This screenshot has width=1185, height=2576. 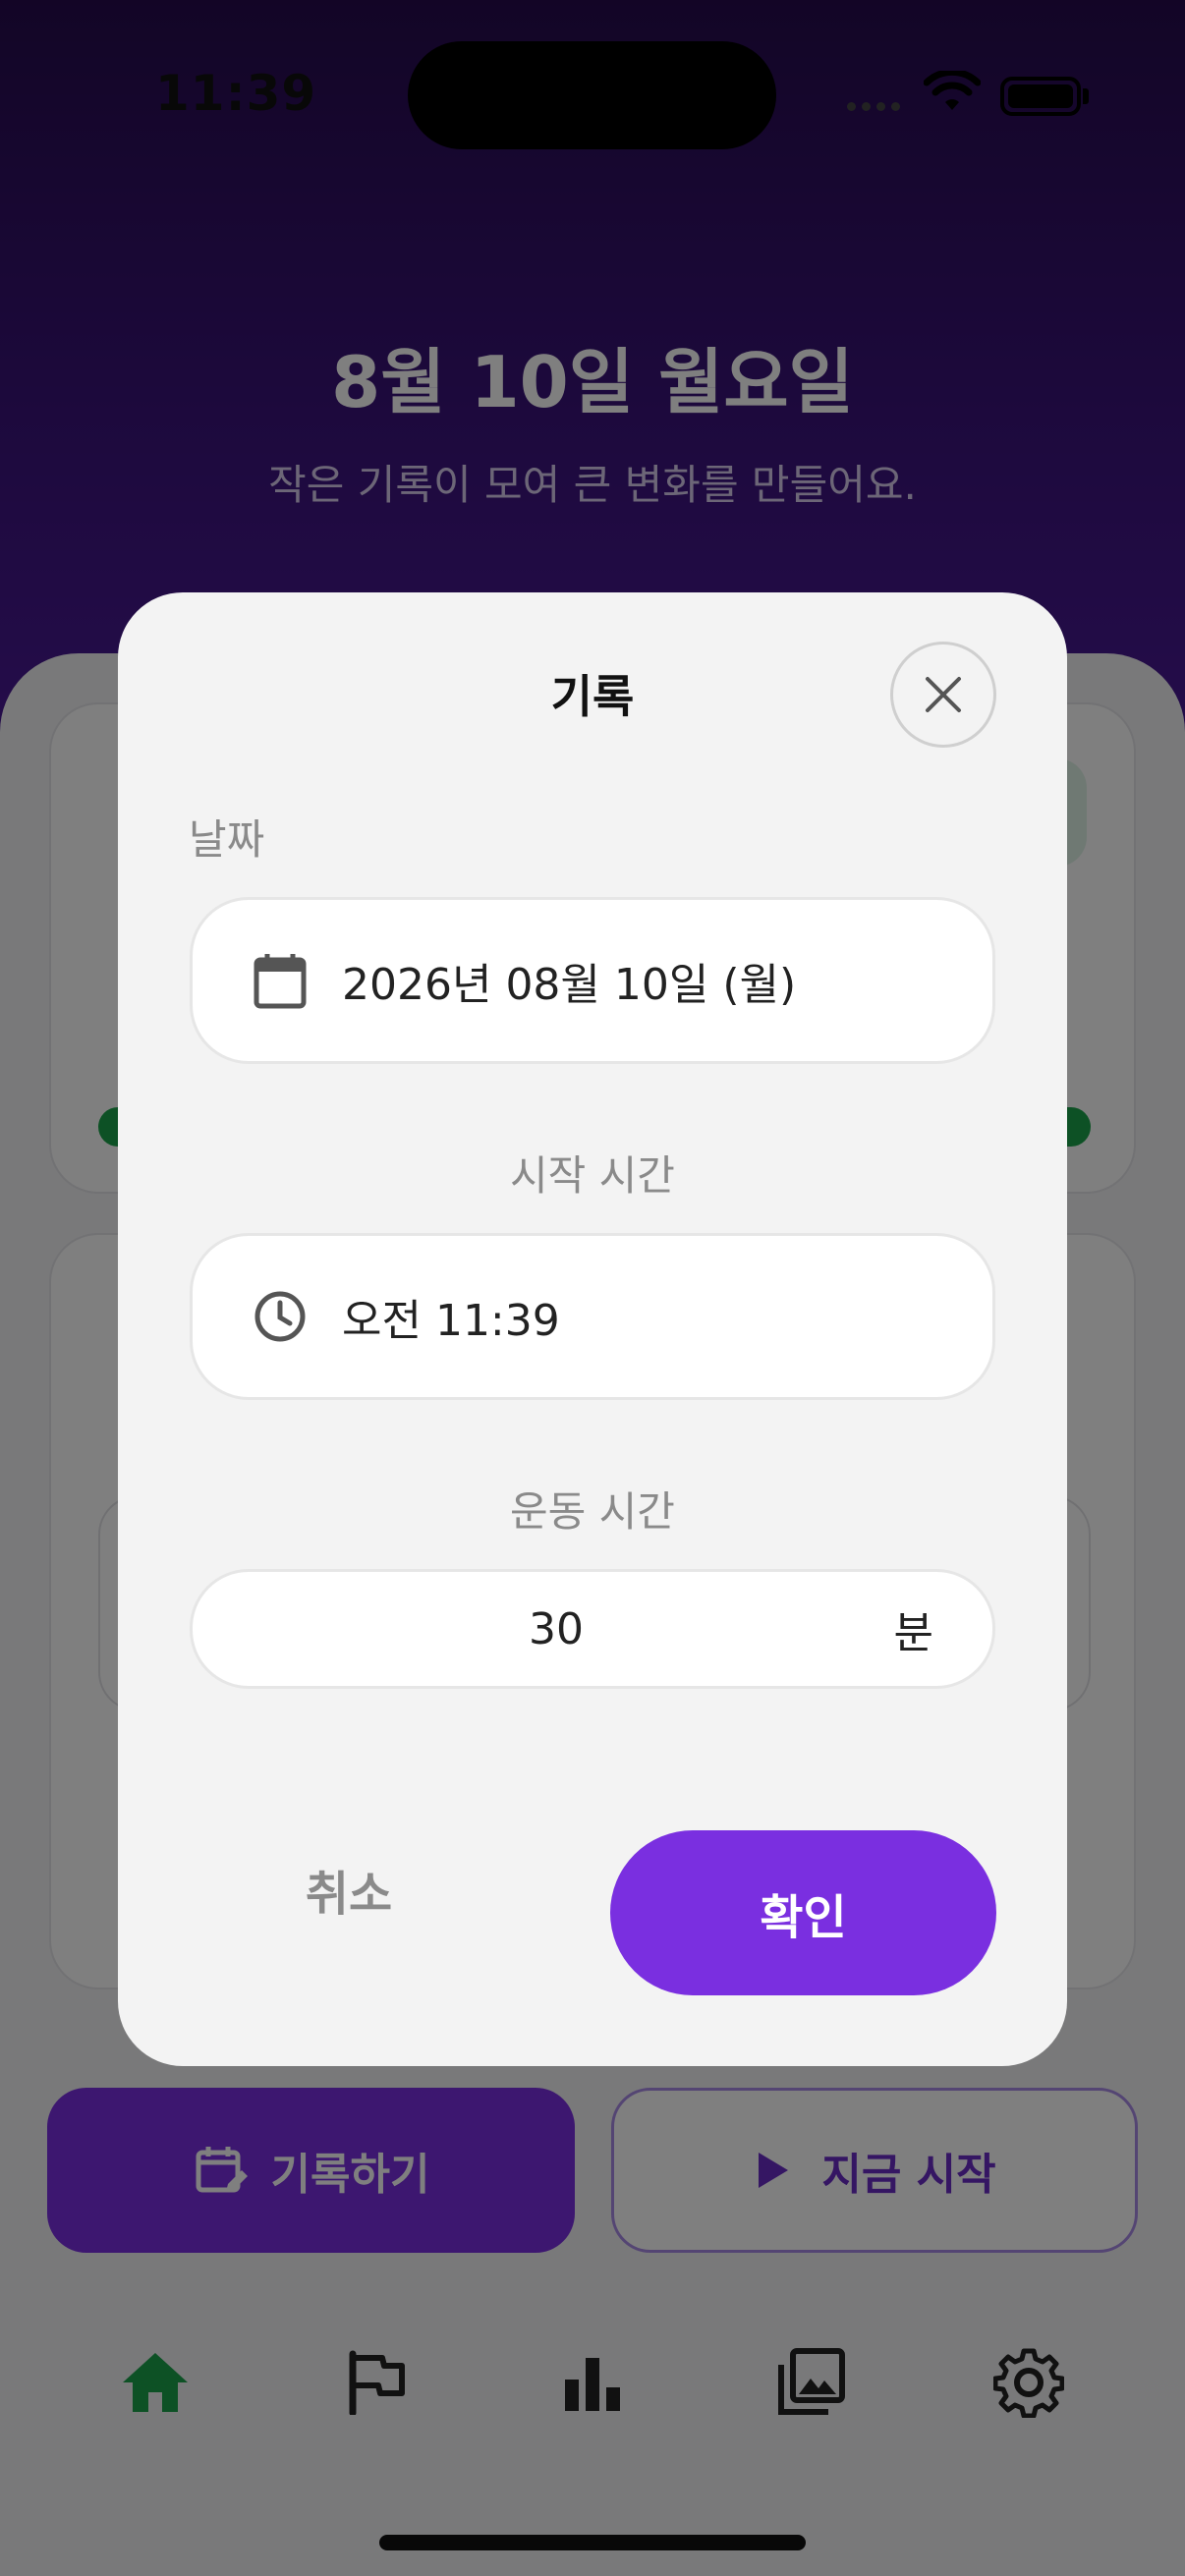 I want to click on duration-value: 30, so click(x=557, y=1628).